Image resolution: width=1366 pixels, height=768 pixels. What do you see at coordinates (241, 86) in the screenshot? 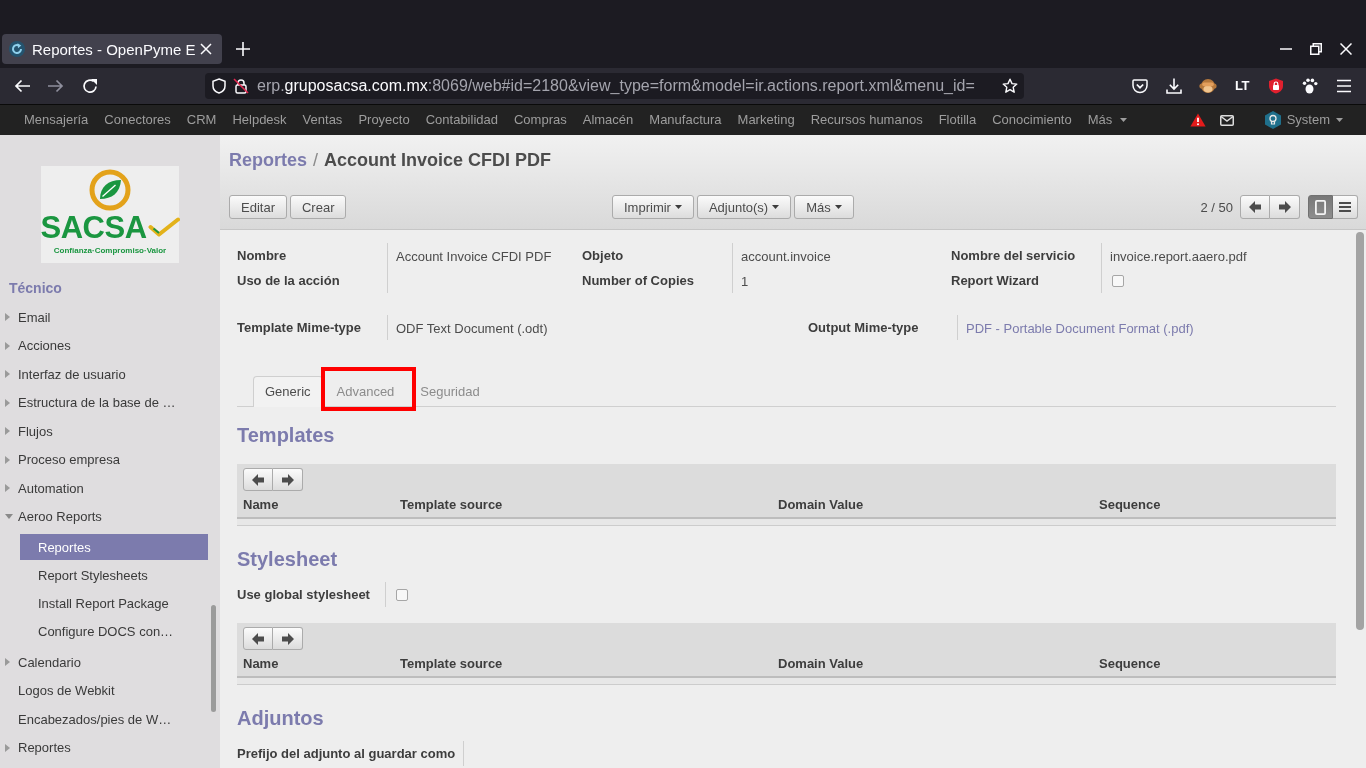
I see `lock-icon` at bounding box center [241, 86].